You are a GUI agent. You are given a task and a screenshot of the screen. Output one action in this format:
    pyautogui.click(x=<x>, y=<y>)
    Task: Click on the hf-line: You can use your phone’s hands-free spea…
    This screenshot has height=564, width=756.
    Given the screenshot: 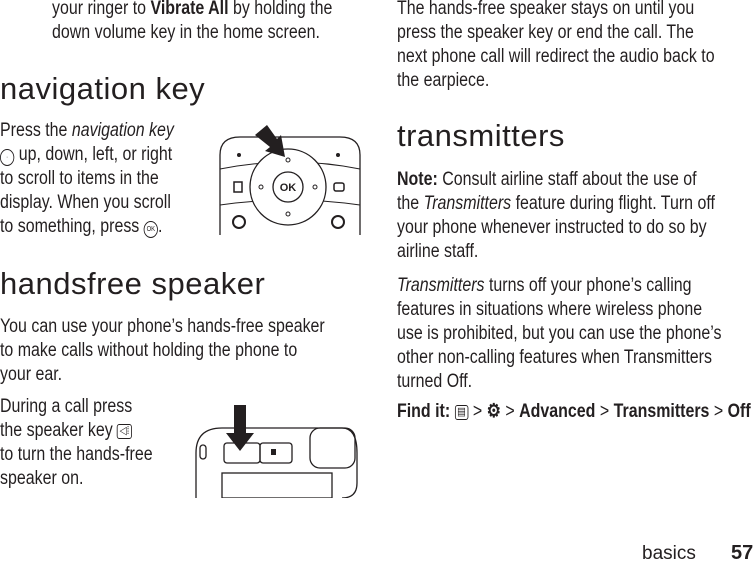 What is the action you would take?
    pyautogui.click(x=162, y=326)
    